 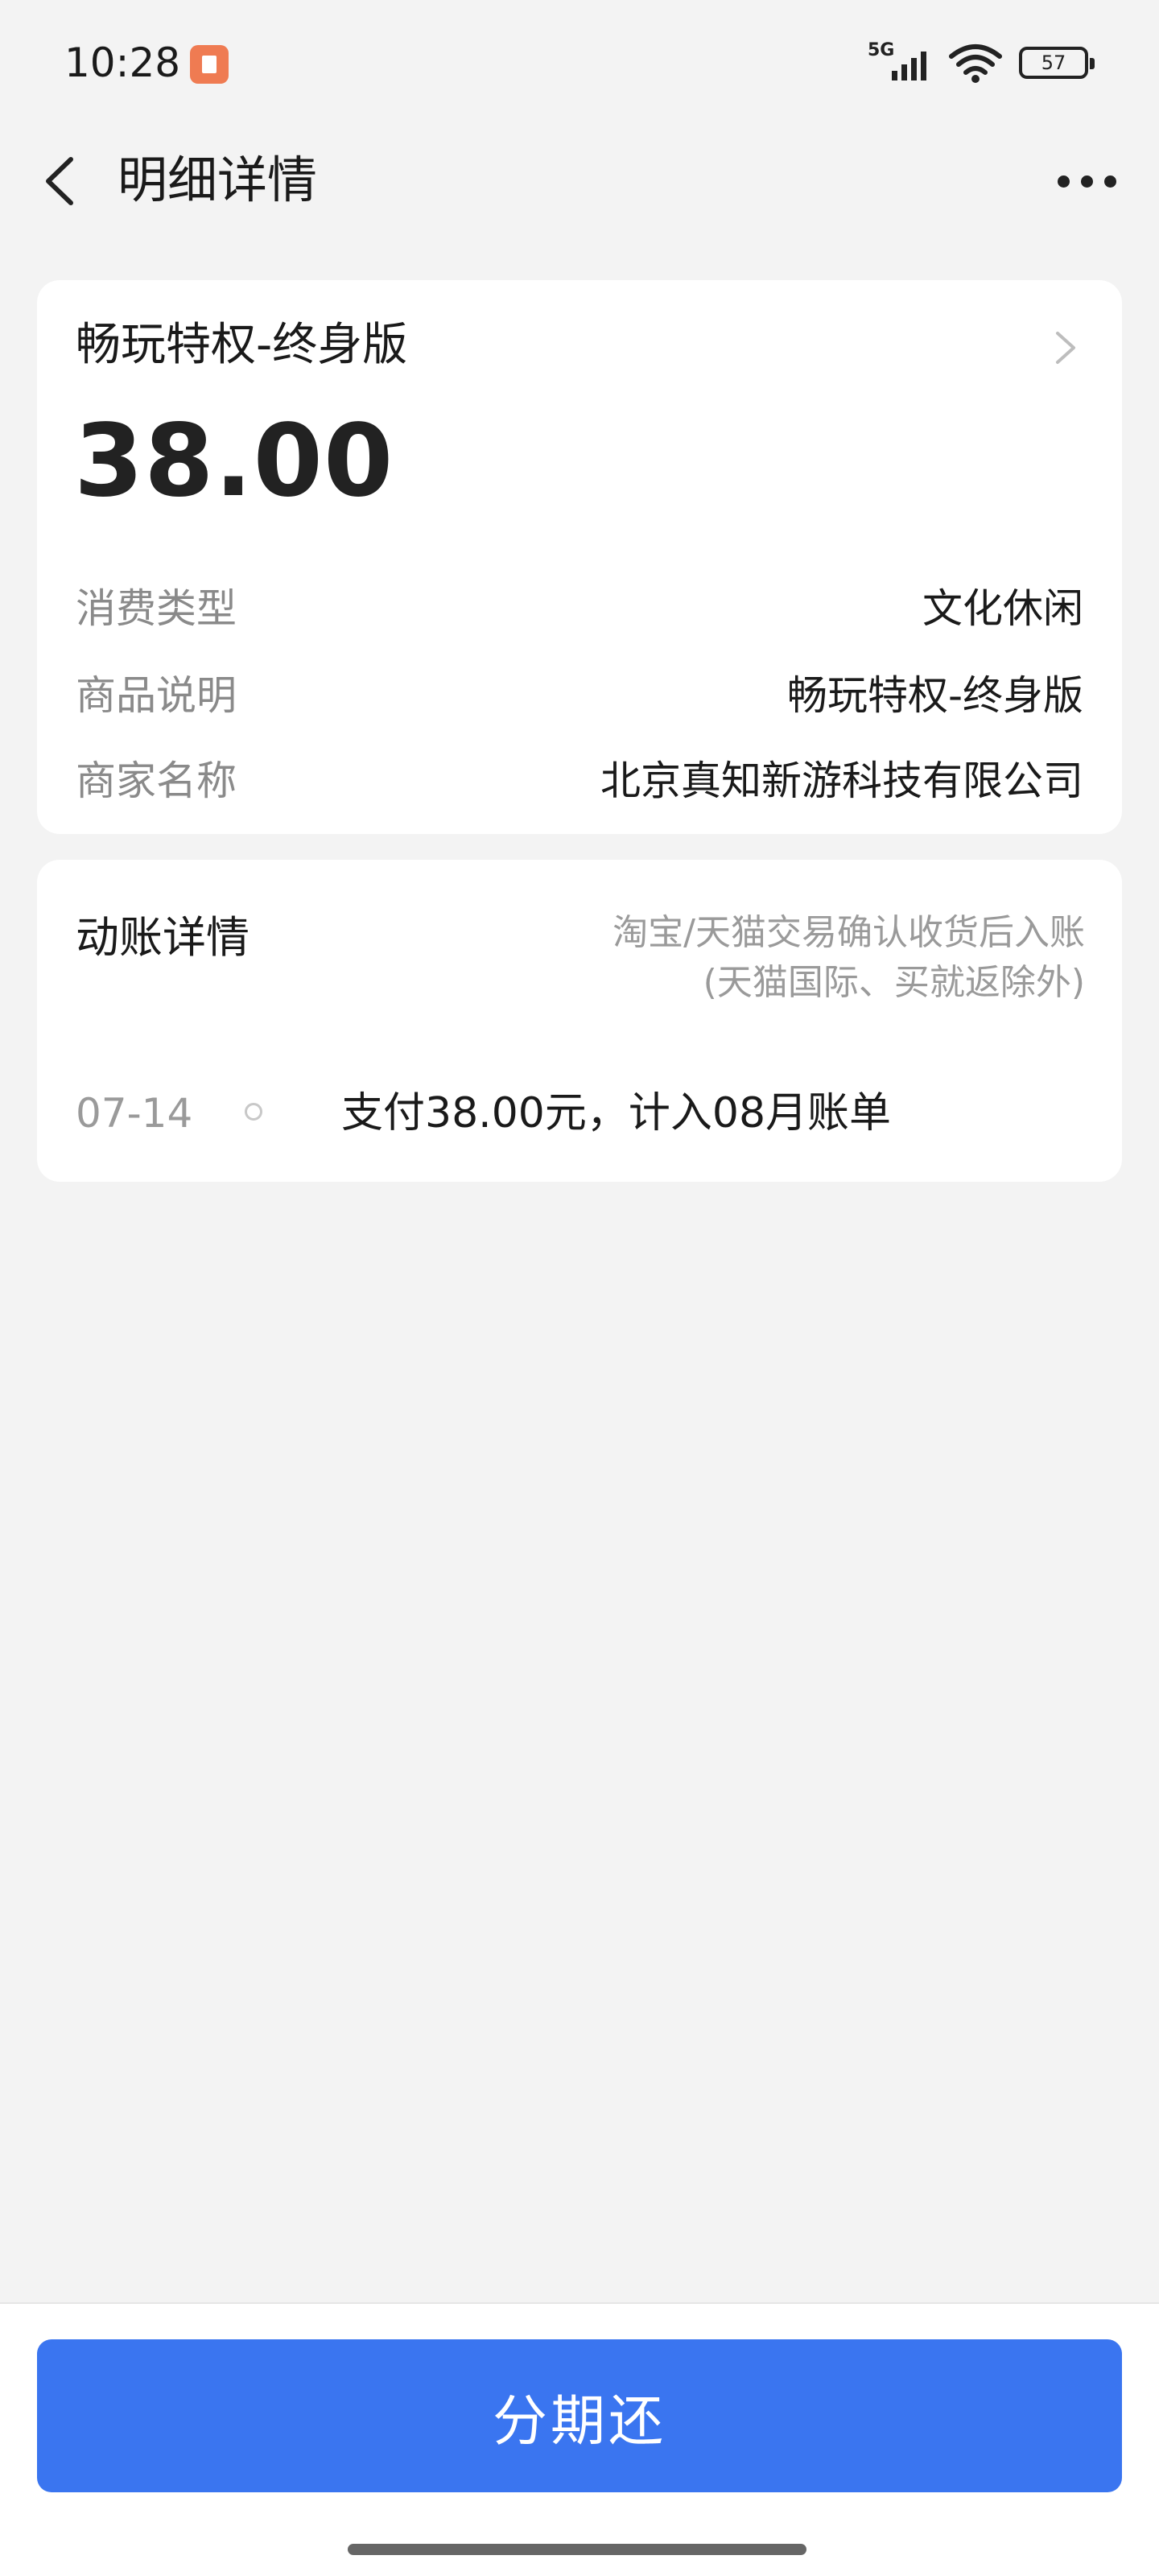 I want to click on status-time: 10:28, so click(x=122, y=62).